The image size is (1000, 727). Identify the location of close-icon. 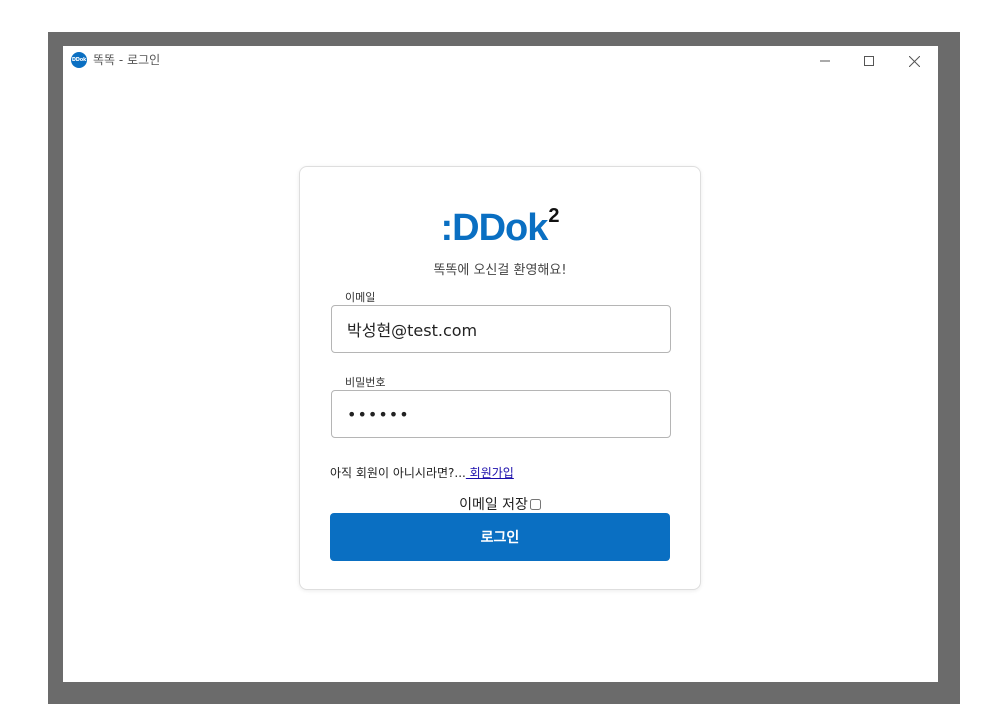
(914, 61).